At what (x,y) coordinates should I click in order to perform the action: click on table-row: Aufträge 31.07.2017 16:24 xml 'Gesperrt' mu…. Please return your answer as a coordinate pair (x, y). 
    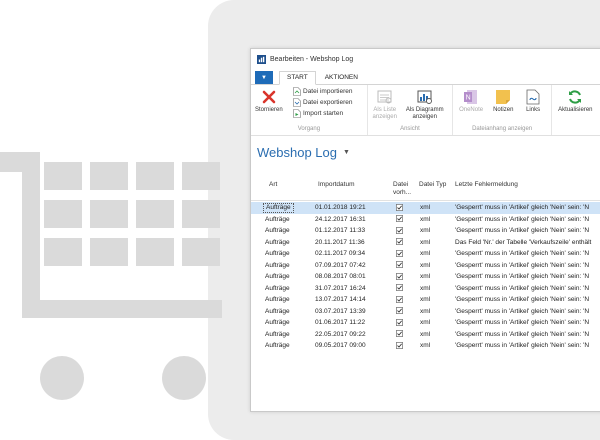
    Looking at the image, I should click on (425, 289).